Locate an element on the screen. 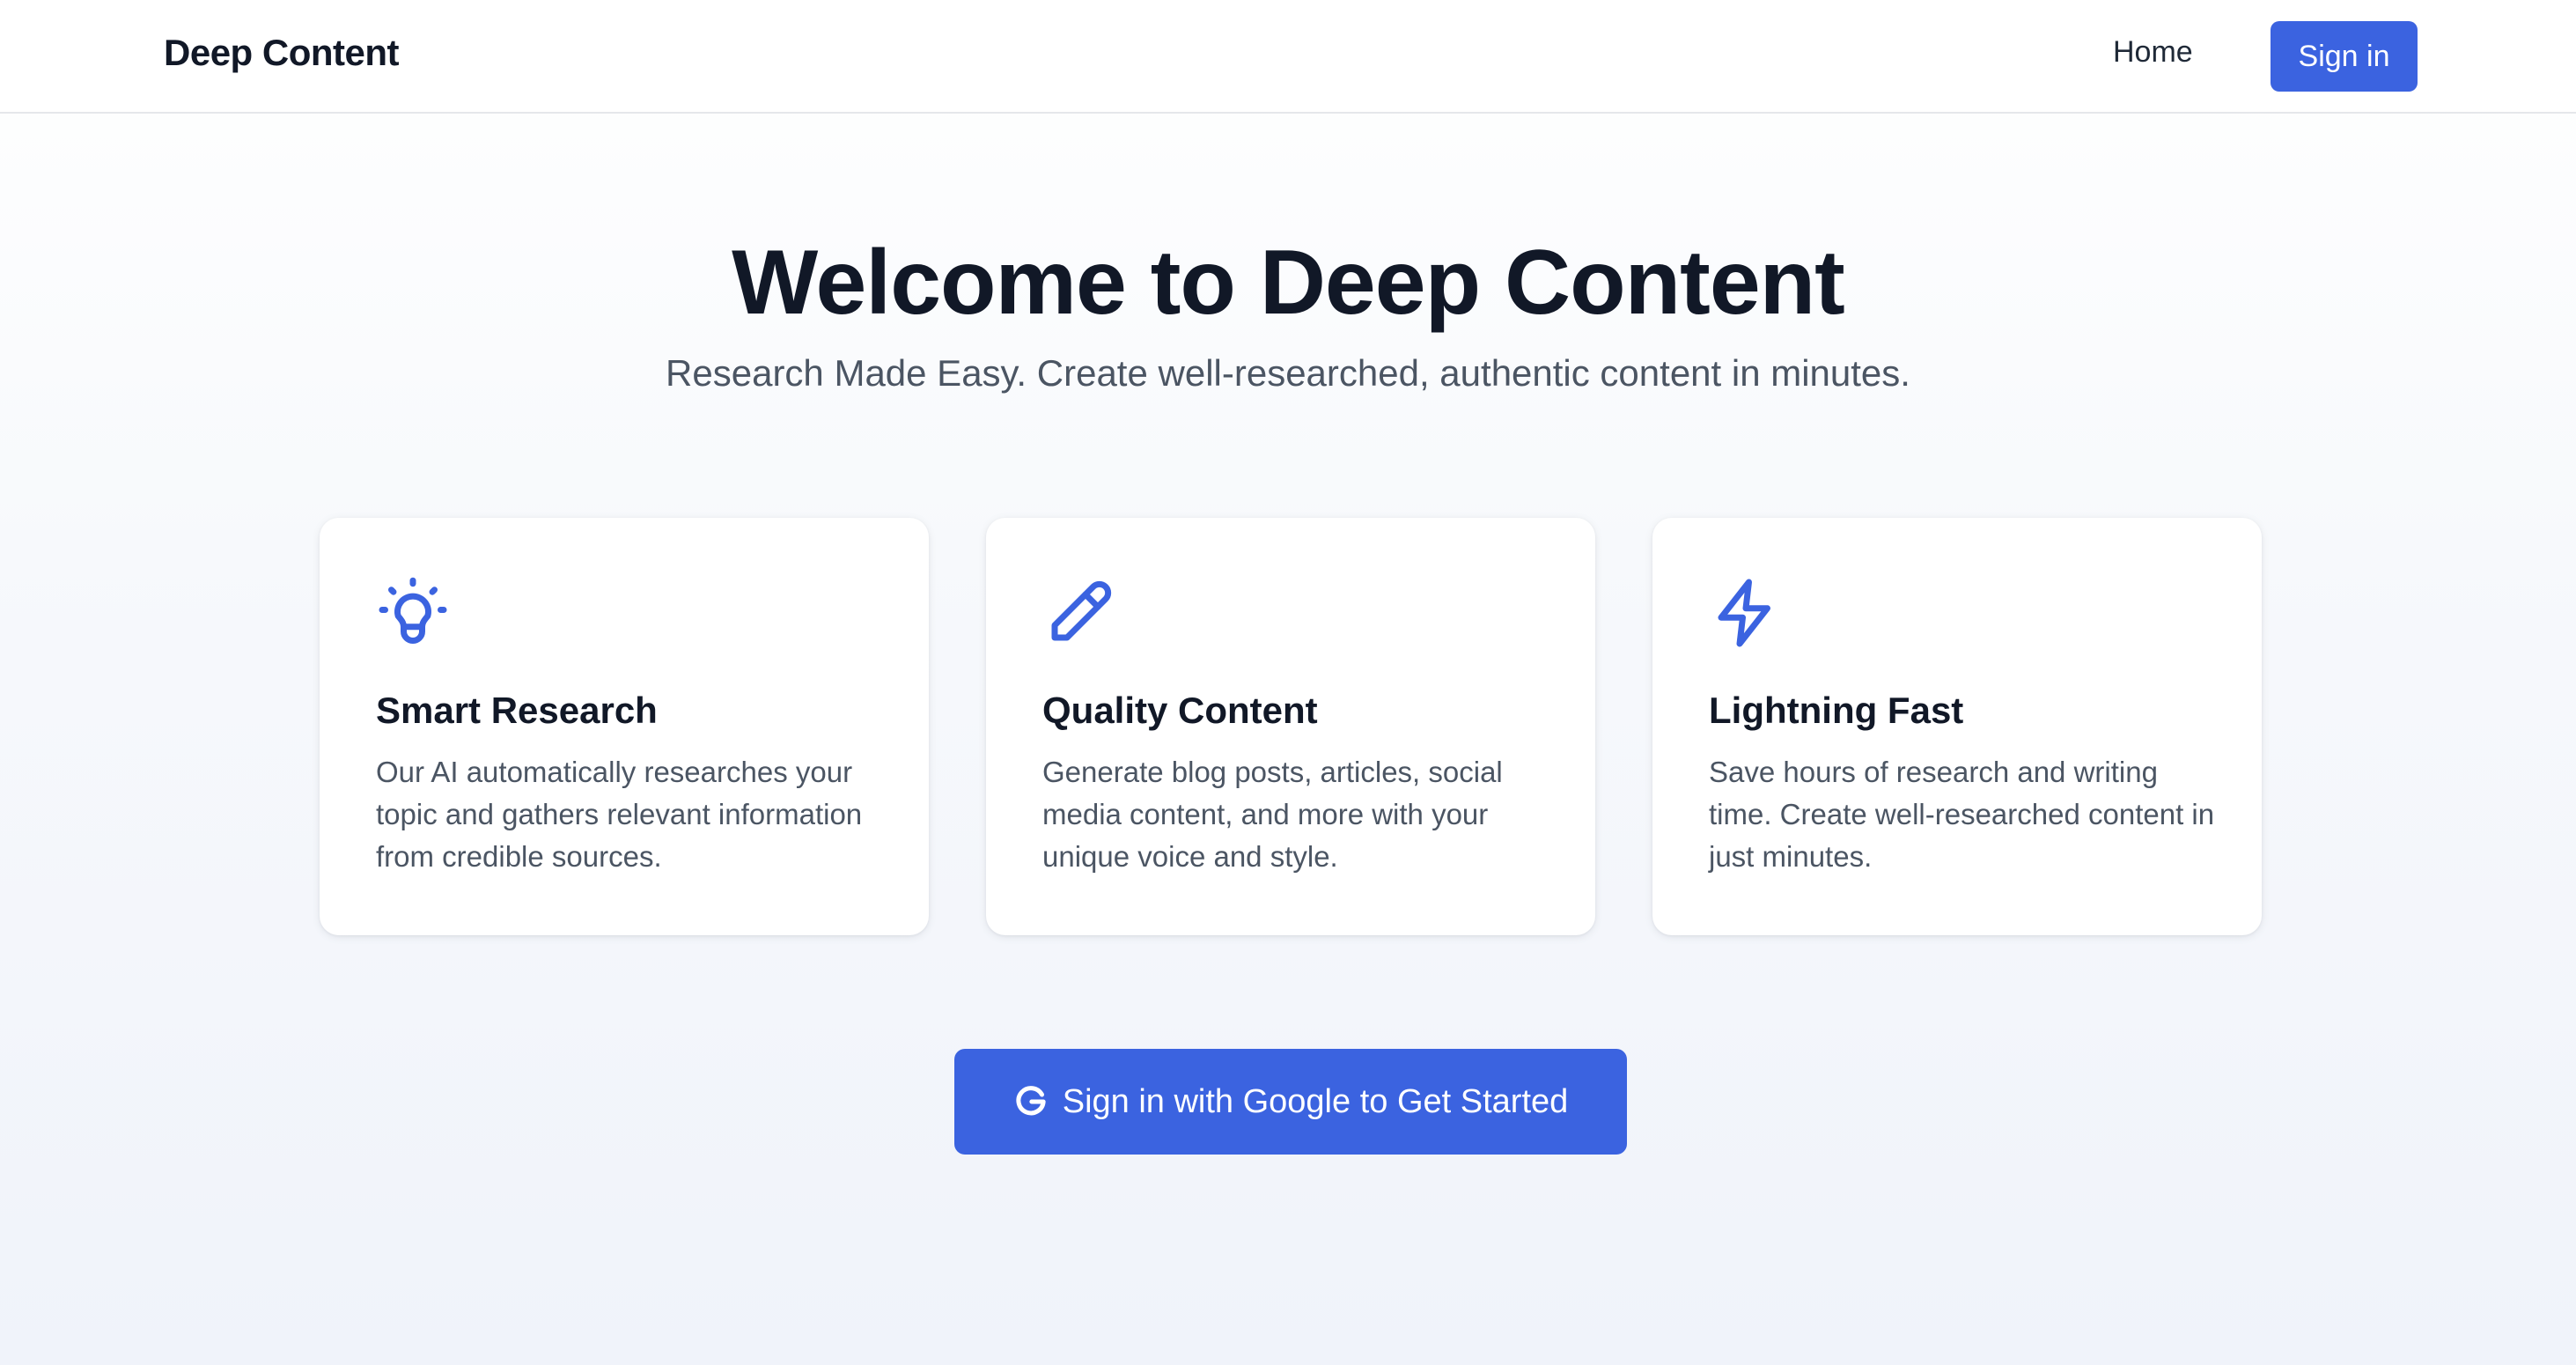  brand-logo-text: Deep Content is located at coordinates (282, 53).